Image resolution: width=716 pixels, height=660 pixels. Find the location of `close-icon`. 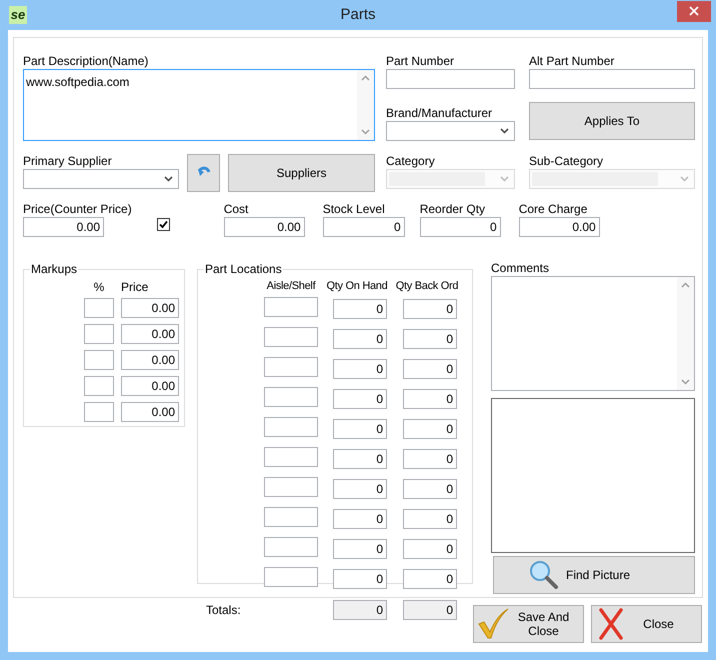

close-icon is located at coordinates (694, 11).